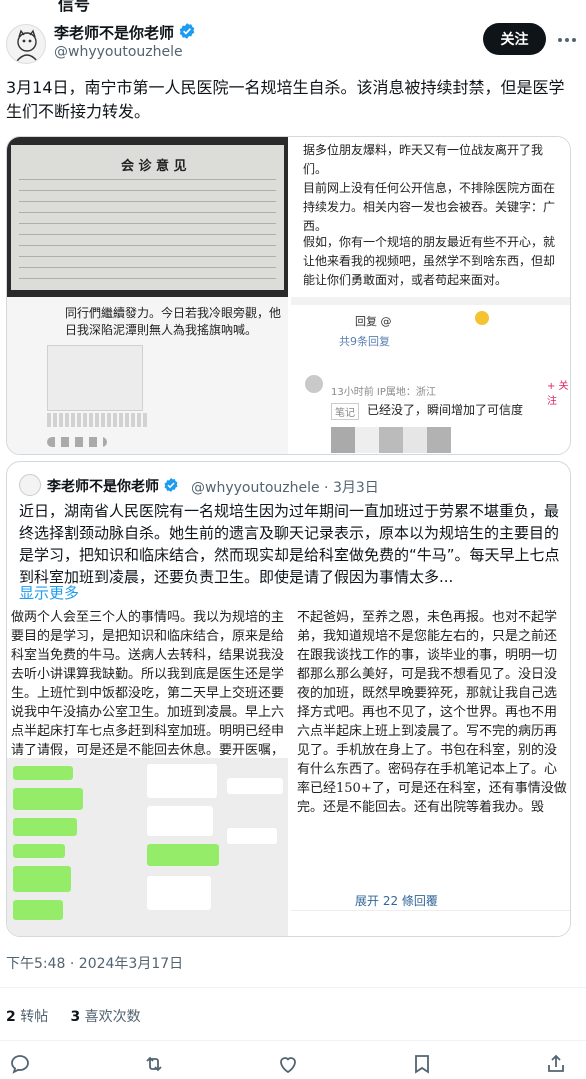 The image size is (586, 1079). I want to click on quote-author-name: 李老师不是你老师, so click(113, 486).